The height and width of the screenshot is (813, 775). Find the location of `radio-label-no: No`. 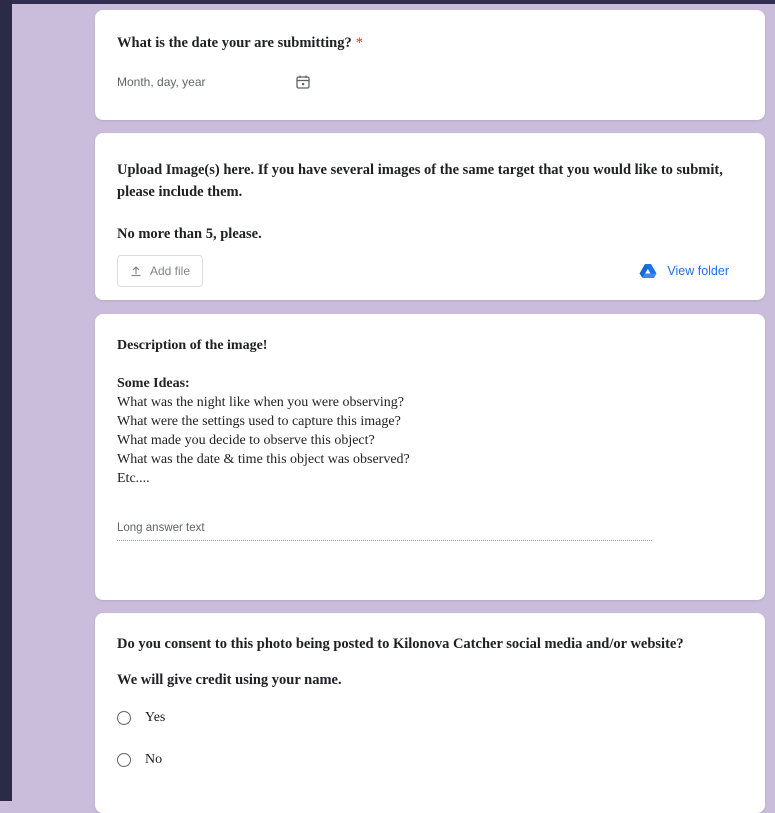

radio-label-no: No is located at coordinates (154, 759).